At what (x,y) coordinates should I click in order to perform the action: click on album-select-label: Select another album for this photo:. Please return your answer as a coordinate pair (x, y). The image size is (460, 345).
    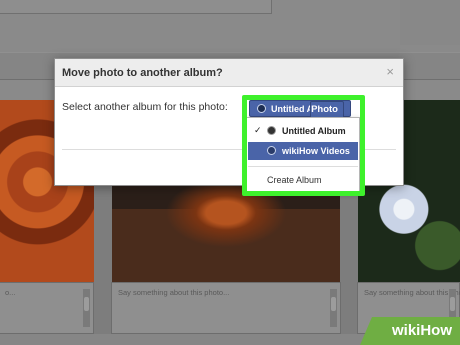
    Looking at the image, I should click on (145, 107).